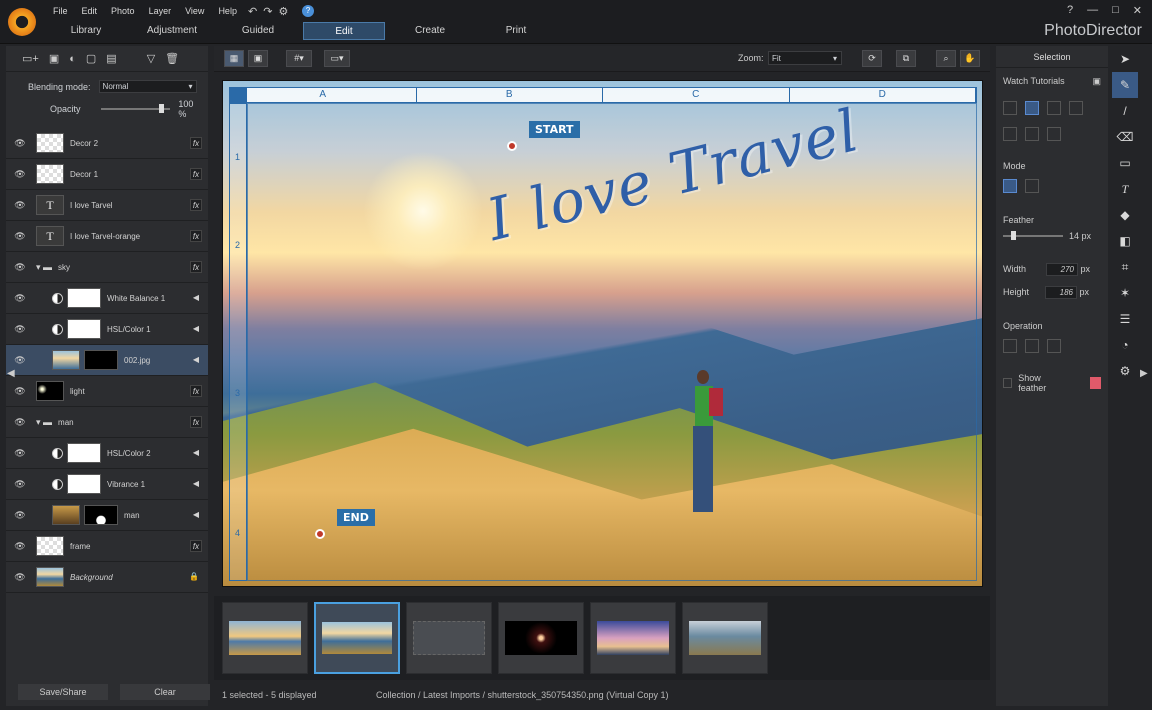 The width and height of the screenshot is (1152, 710). What do you see at coordinates (258, 31) in the screenshot?
I see `tab-guided: Guided` at bounding box center [258, 31].